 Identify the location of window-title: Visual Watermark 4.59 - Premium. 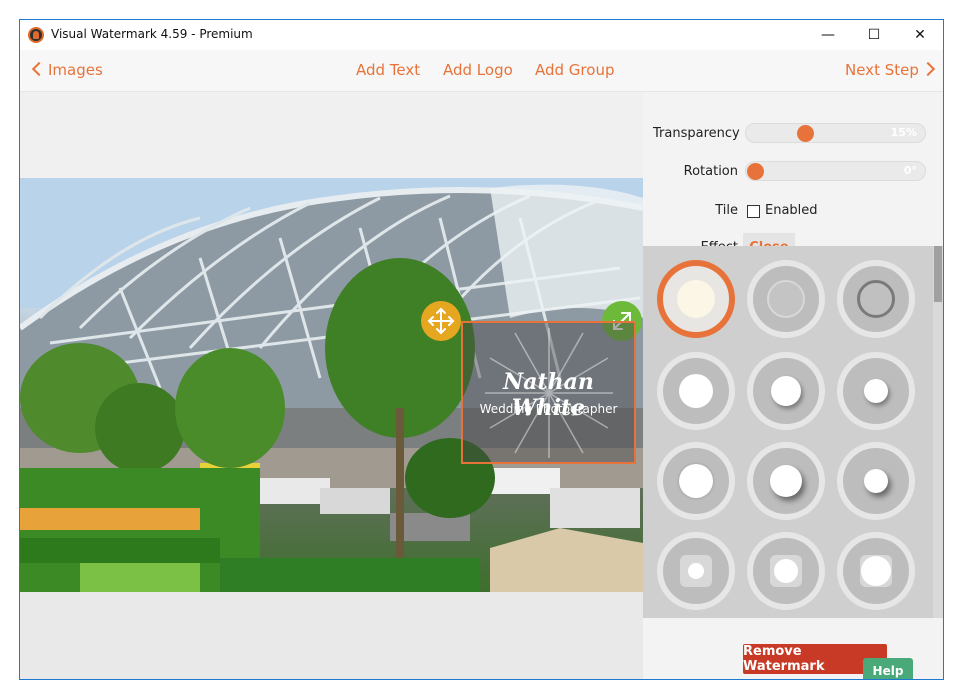
(152, 34).